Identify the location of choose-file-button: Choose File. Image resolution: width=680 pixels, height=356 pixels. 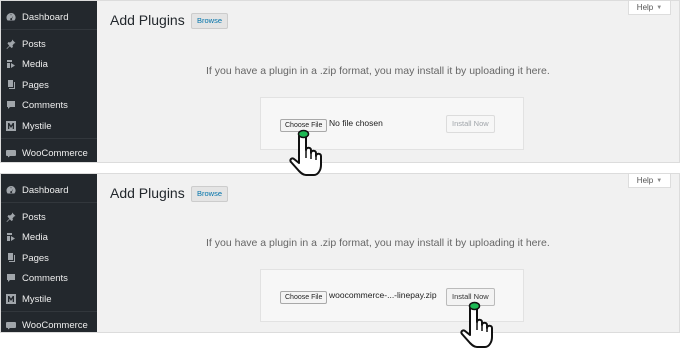
(304, 297).